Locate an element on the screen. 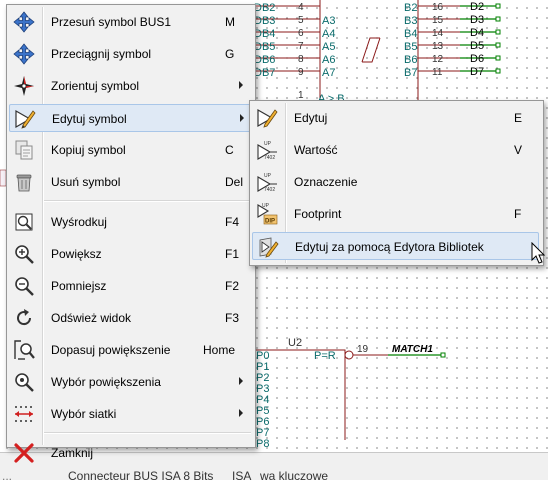 The width and height of the screenshot is (548, 483). submenu-item-footprint: UP DIP Footprint F is located at coordinates (395, 214).